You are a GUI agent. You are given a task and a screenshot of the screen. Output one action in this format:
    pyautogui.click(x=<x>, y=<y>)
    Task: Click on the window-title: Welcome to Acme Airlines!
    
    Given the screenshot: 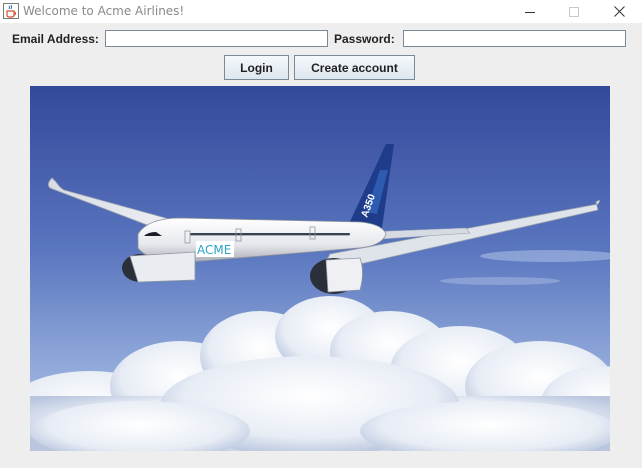 What is the action you would take?
    pyautogui.click(x=104, y=11)
    